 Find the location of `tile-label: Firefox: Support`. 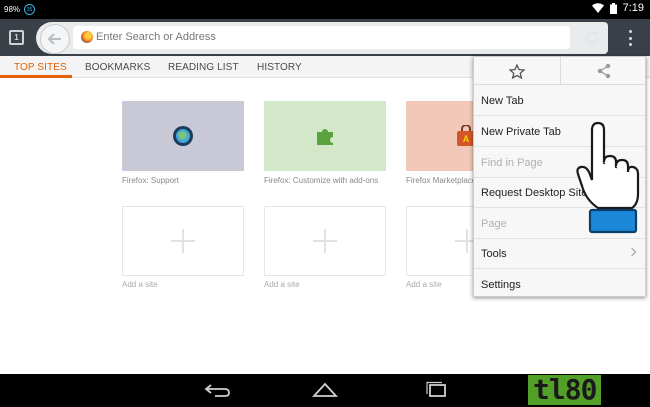

tile-label: Firefox: Support is located at coordinates (150, 180).